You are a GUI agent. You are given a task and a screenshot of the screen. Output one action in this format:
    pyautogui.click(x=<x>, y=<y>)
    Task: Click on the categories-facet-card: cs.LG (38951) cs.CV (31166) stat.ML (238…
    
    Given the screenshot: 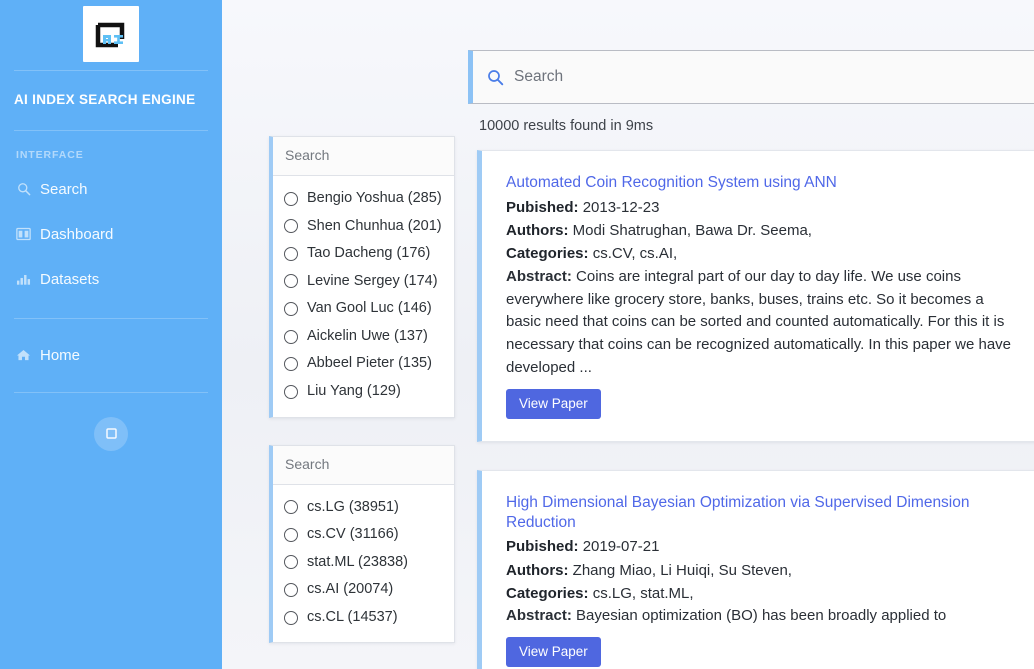 What is the action you would take?
    pyautogui.click(x=362, y=544)
    